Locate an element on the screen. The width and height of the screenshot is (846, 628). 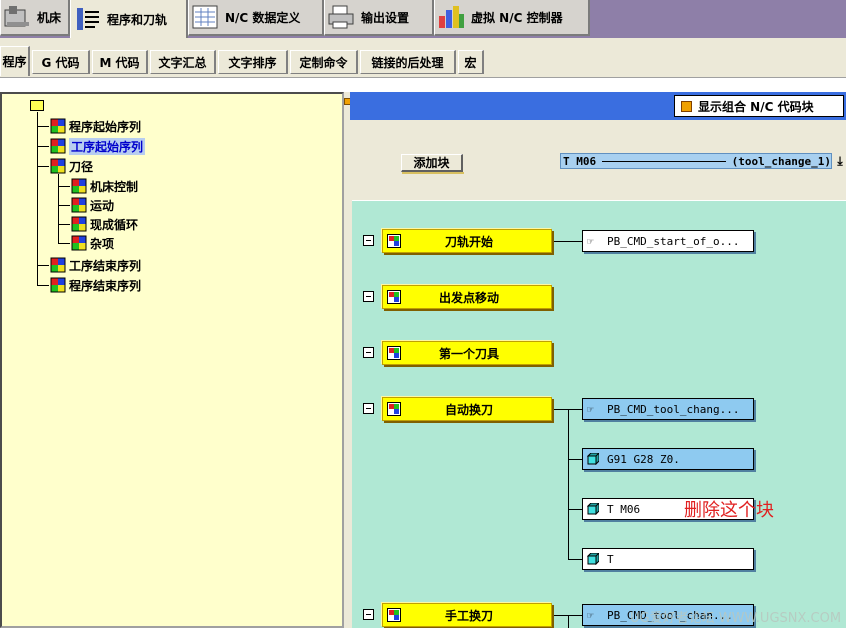
event-manual-tool-change: 手工换刀 is located at coordinates (467, 615).